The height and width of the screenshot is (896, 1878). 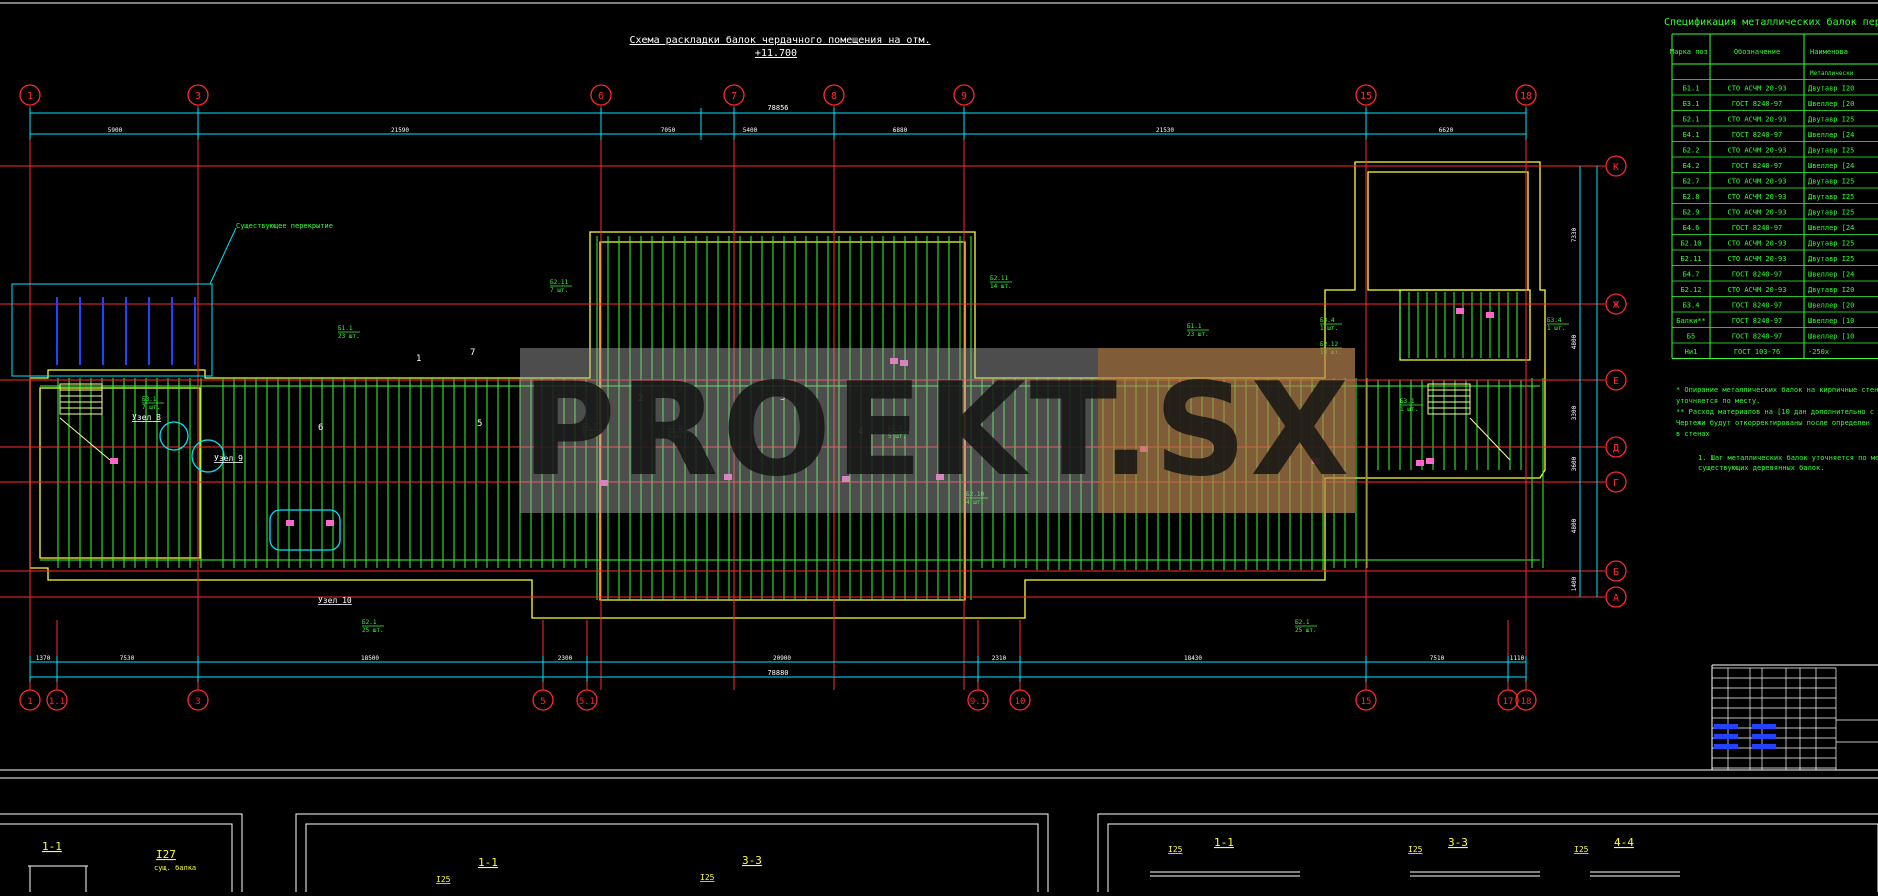 I want to click on spec-cell-mark: Б2.12, so click(x=1690, y=290).